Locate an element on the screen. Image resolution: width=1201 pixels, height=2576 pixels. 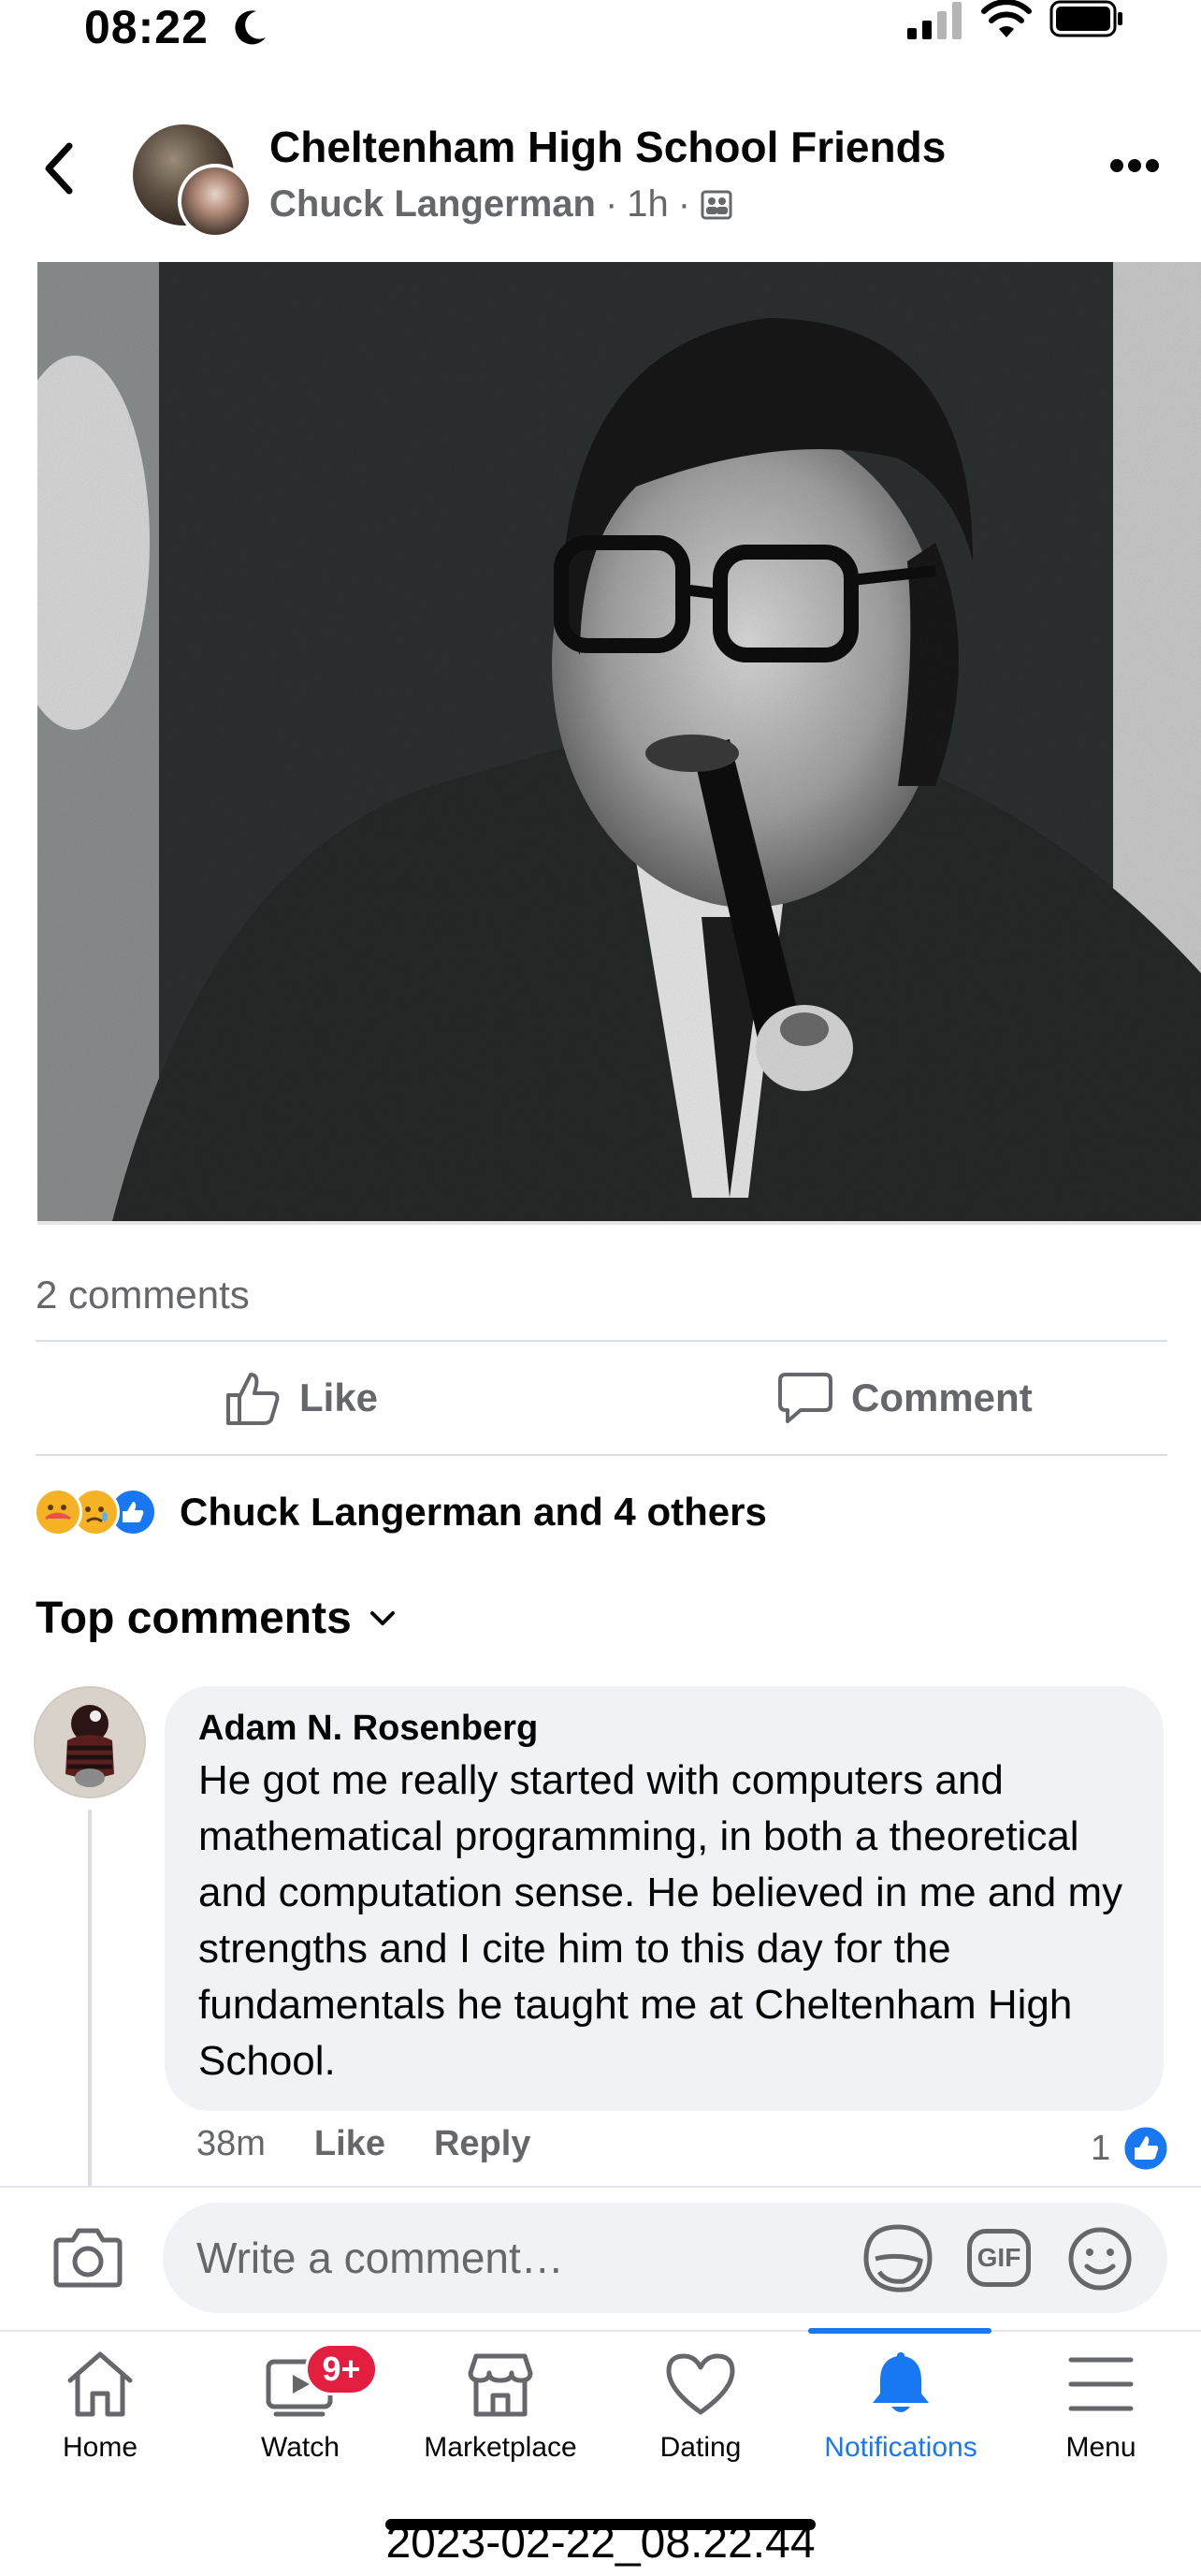
care-reaction-icon is located at coordinates (58, 1512).